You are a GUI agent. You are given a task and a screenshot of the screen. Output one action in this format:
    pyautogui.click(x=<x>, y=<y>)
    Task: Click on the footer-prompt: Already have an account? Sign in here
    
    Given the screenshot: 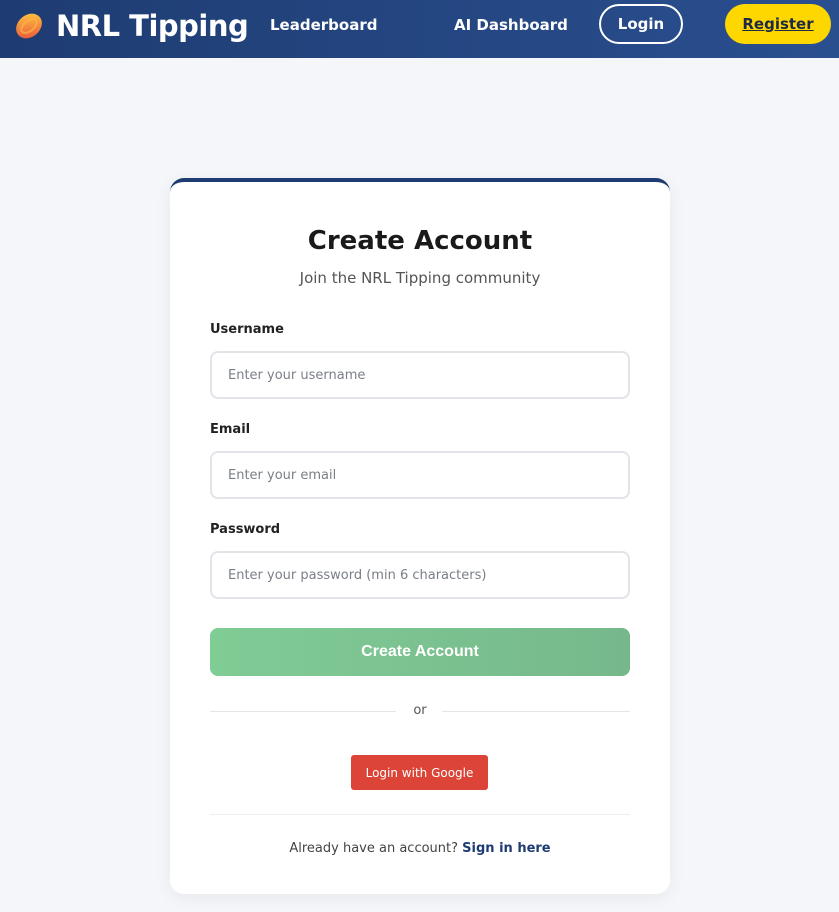 What is the action you would take?
    pyautogui.click(x=420, y=848)
    